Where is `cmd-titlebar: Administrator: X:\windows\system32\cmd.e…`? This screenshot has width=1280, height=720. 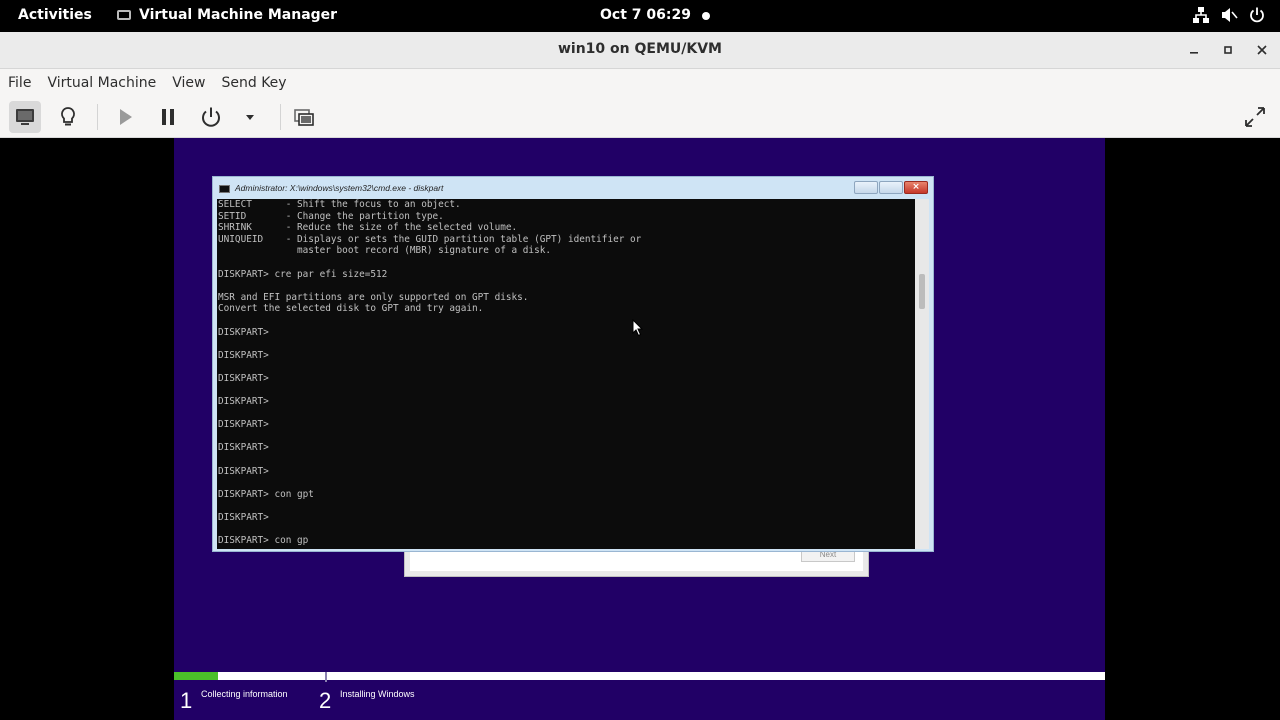 cmd-titlebar: Administrator: X:\windows\system32\cmd.e… is located at coordinates (573, 188).